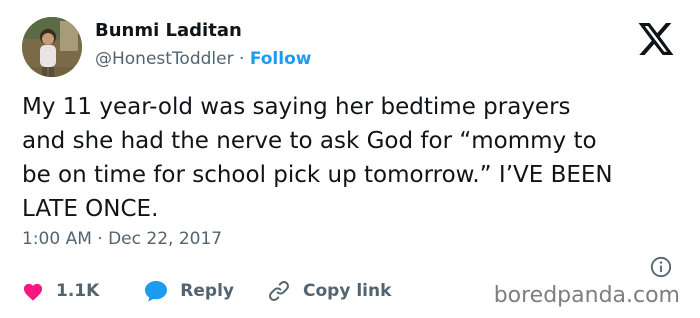  What do you see at coordinates (78, 291) in the screenshot?
I see `like-count: 1.1K` at bounding box center [78, 291].